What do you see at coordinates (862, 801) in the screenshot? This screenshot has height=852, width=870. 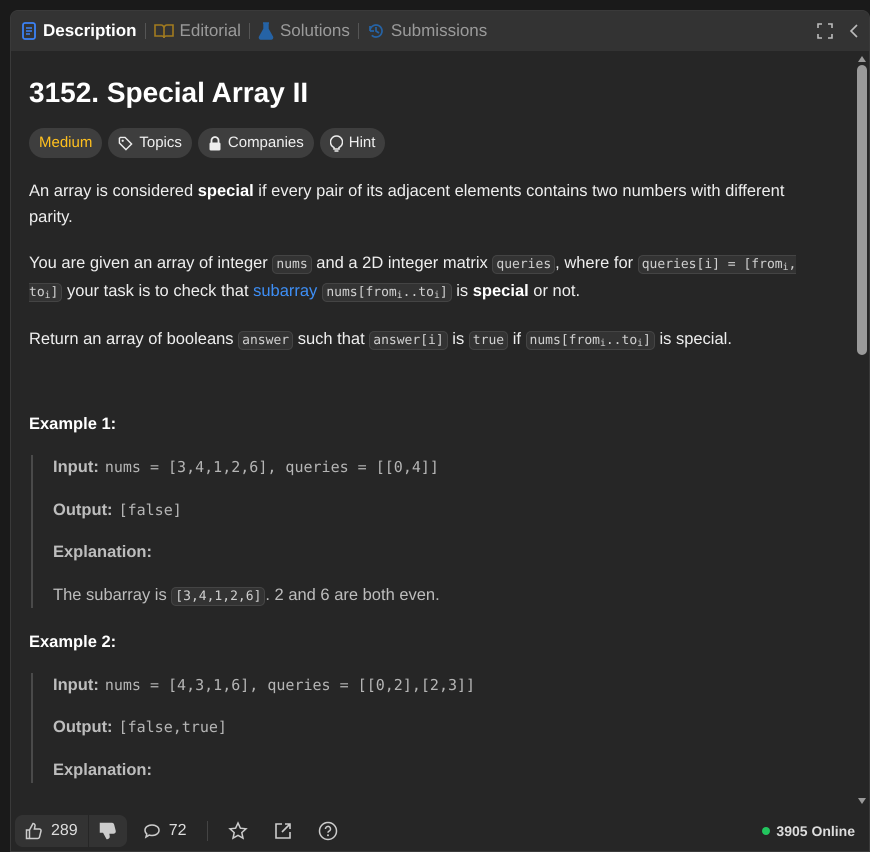 I see `scroll-down-icon` at bounding box center [862, 801].